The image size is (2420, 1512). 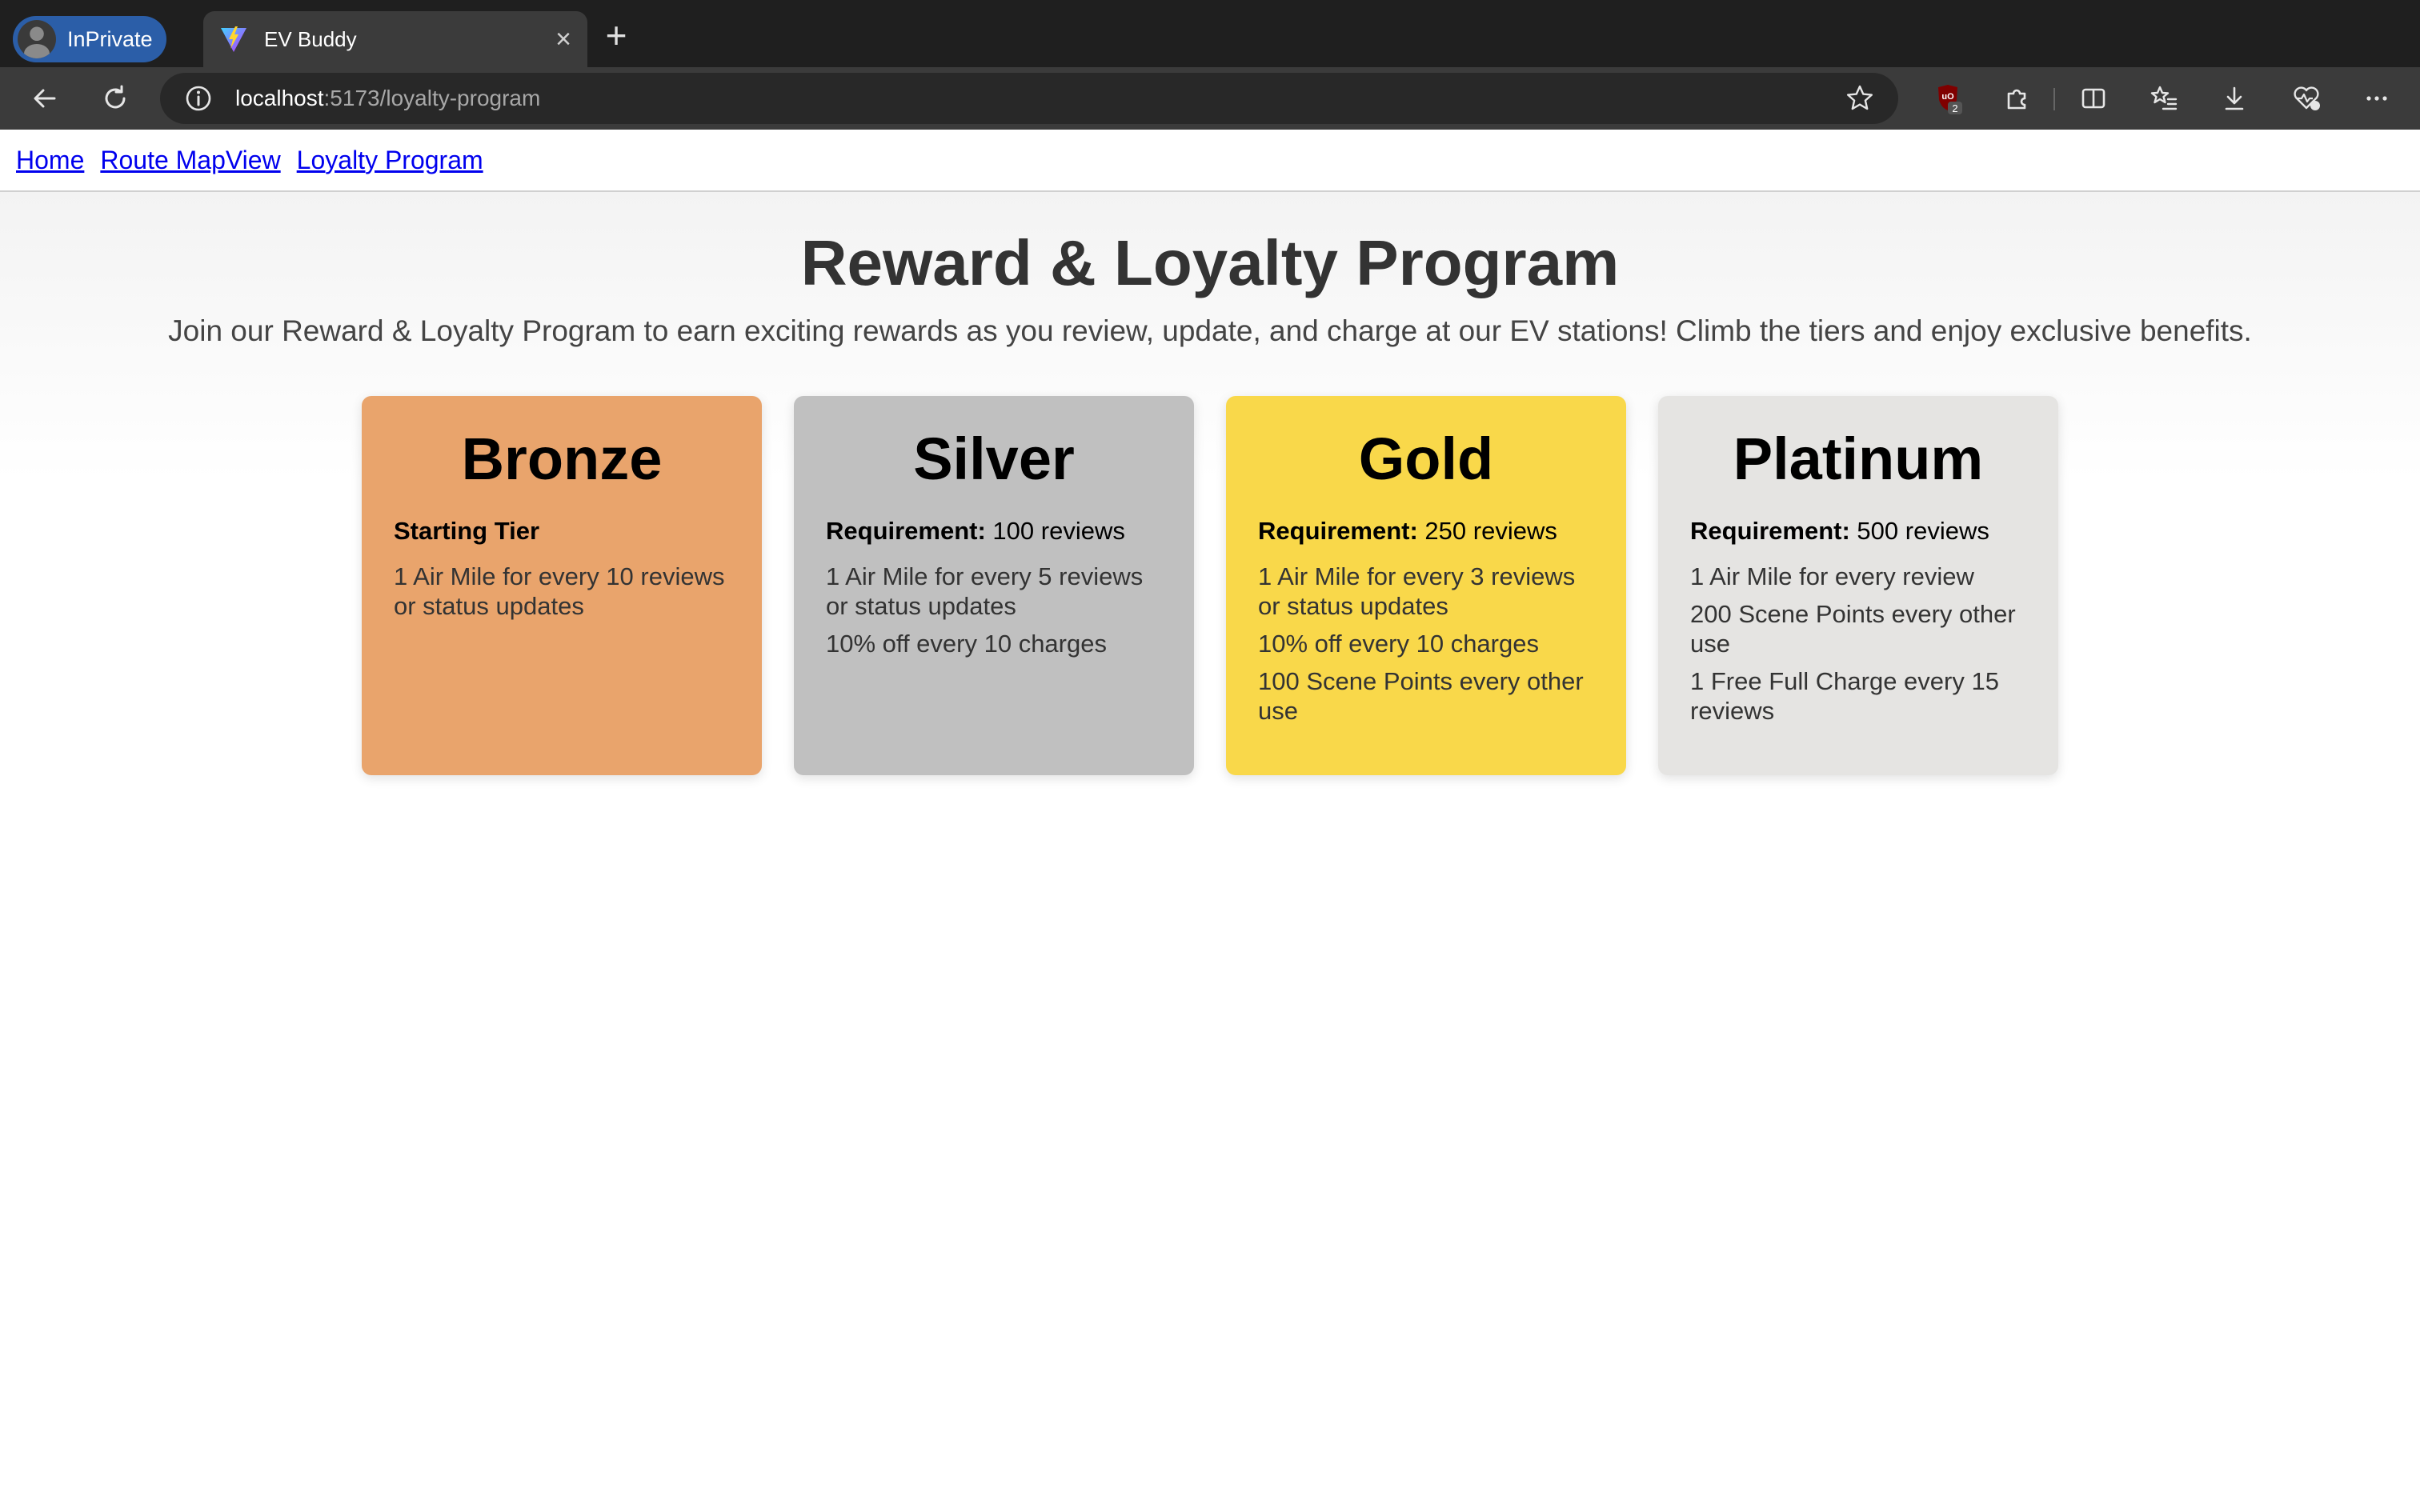 I want to click on new-tab-button: +, so click(x=616, y=35).